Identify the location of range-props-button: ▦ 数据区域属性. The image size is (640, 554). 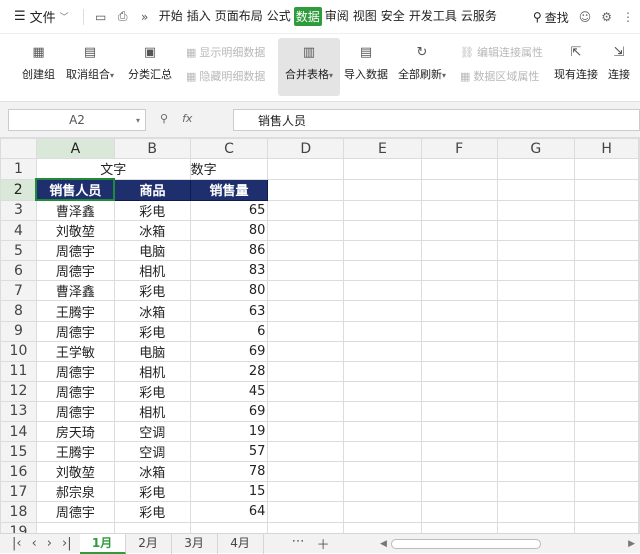
(499, 76).